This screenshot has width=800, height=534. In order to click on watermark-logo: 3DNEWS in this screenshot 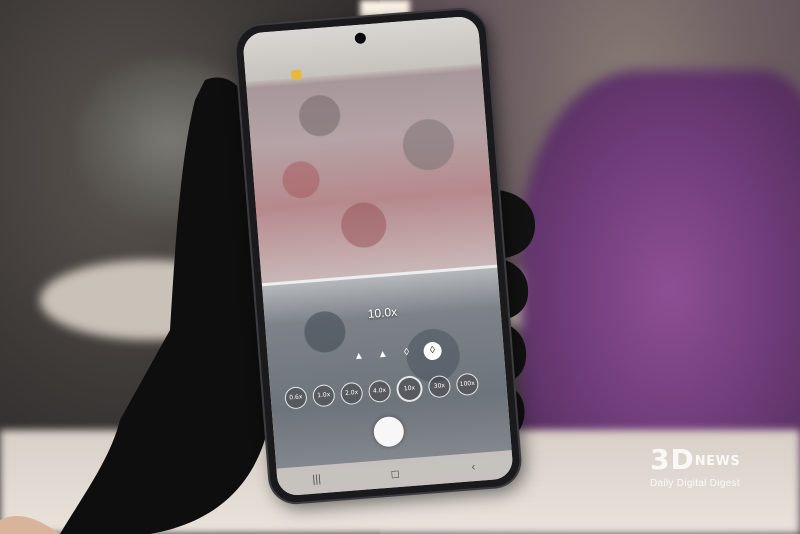, I will do `click(720, 461)`.